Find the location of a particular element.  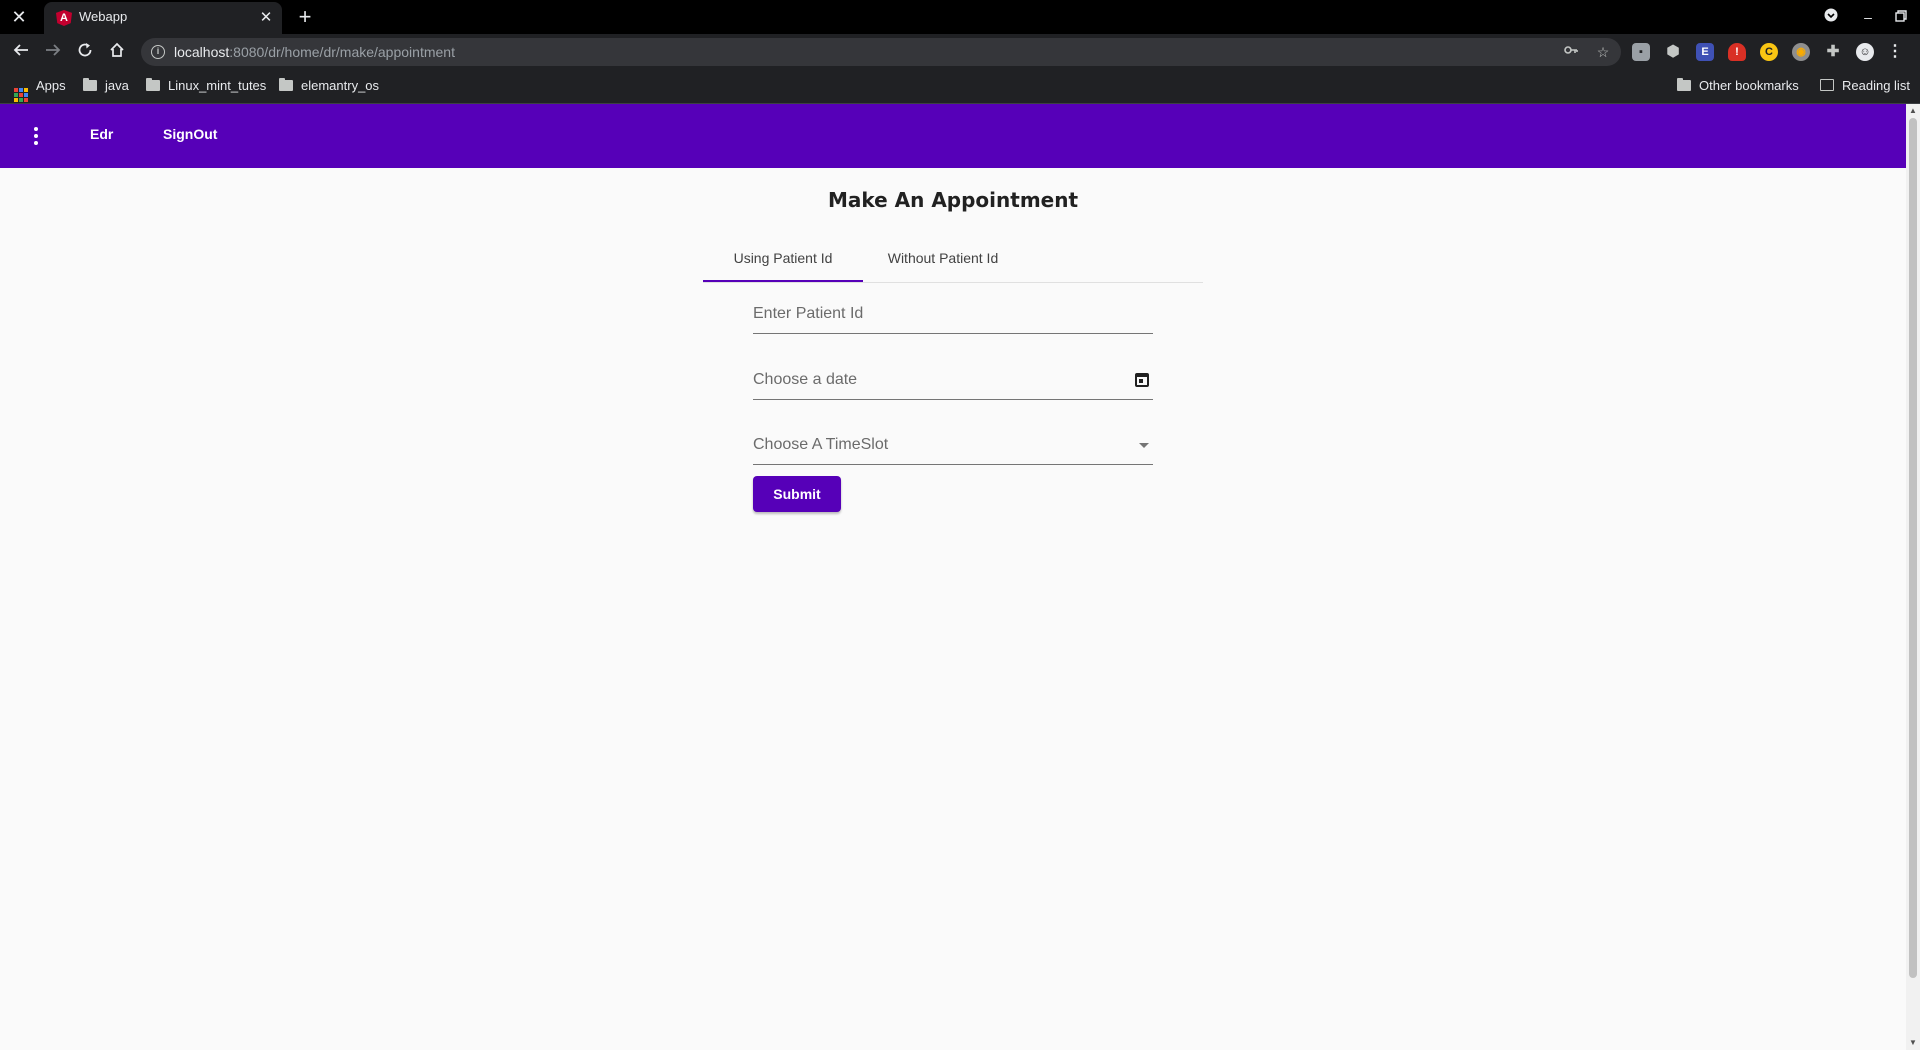

forward-icon is located at coordinates (53, 52).